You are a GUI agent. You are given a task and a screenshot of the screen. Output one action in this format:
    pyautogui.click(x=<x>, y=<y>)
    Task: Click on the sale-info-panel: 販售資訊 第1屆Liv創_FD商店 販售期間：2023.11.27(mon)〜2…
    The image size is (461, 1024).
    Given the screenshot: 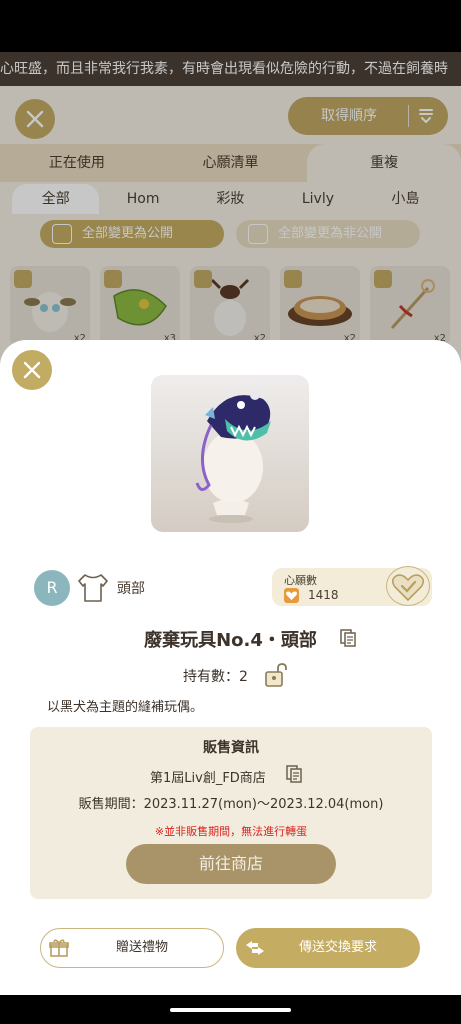 What is the action you would take?
    pyautogui.click(x=231, y=813)
    